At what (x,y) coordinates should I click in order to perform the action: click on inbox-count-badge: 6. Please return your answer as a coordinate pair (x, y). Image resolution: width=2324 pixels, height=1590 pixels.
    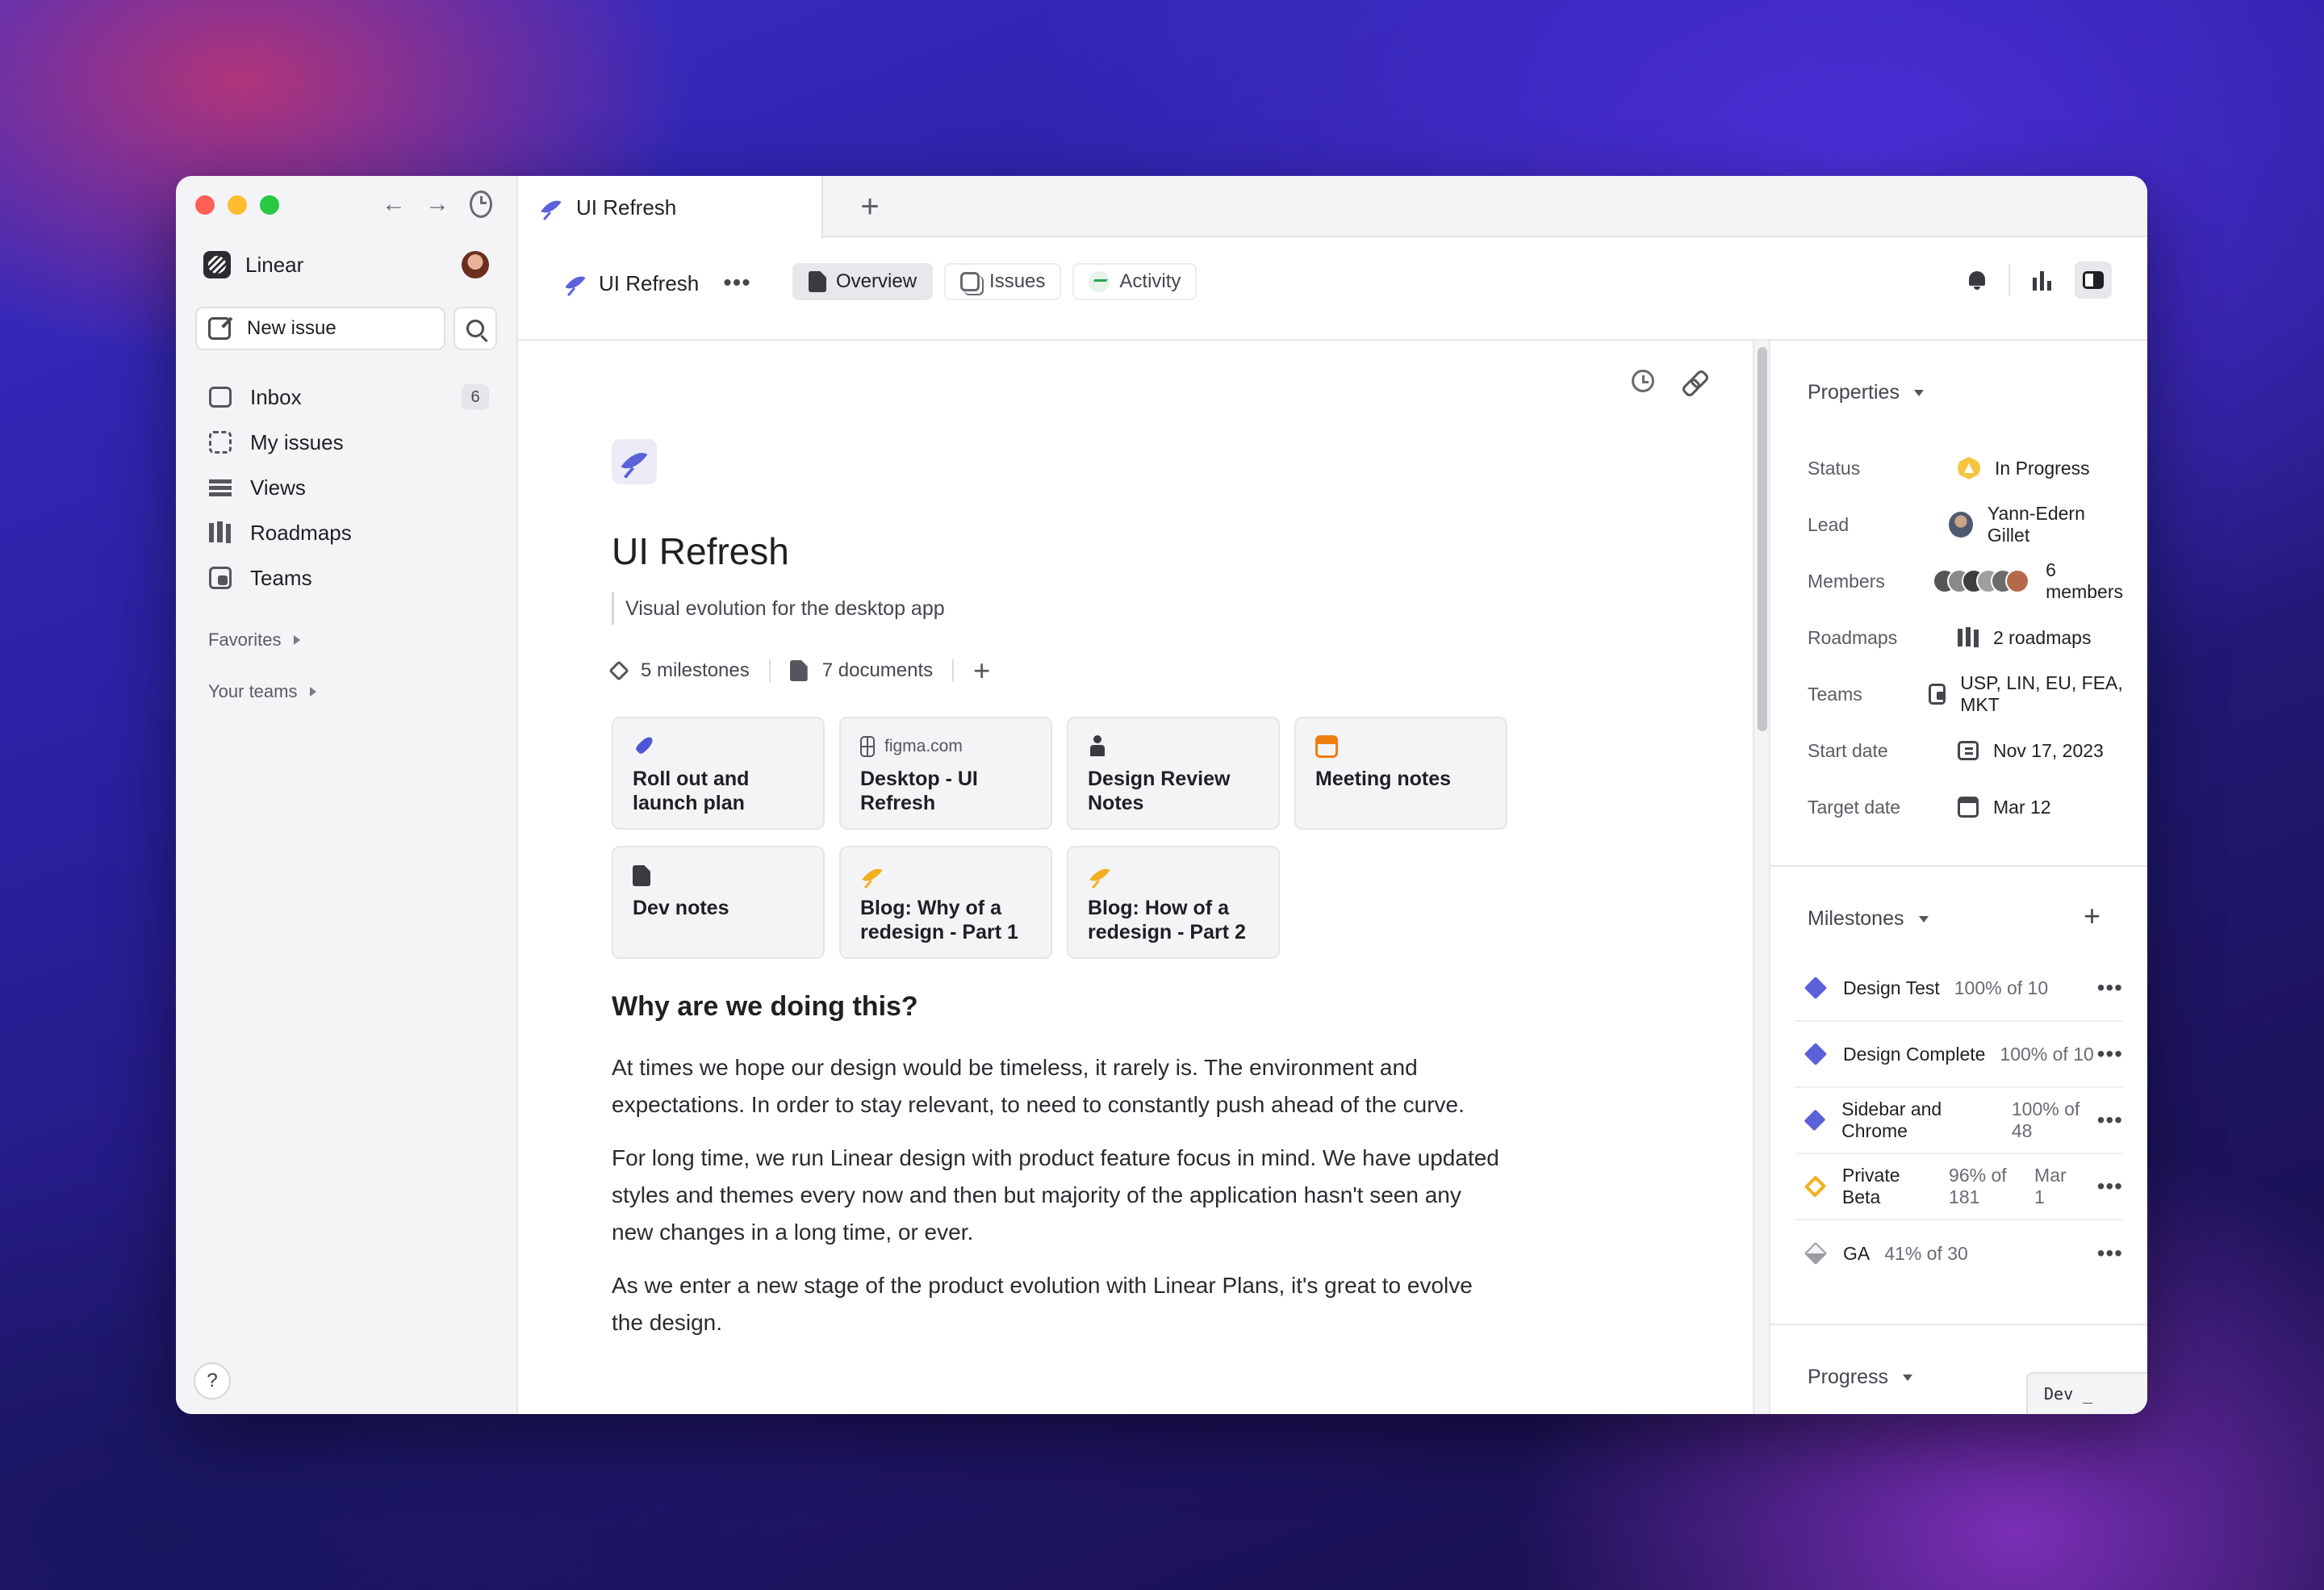
    Looking at the image, I should click on (476, 397).